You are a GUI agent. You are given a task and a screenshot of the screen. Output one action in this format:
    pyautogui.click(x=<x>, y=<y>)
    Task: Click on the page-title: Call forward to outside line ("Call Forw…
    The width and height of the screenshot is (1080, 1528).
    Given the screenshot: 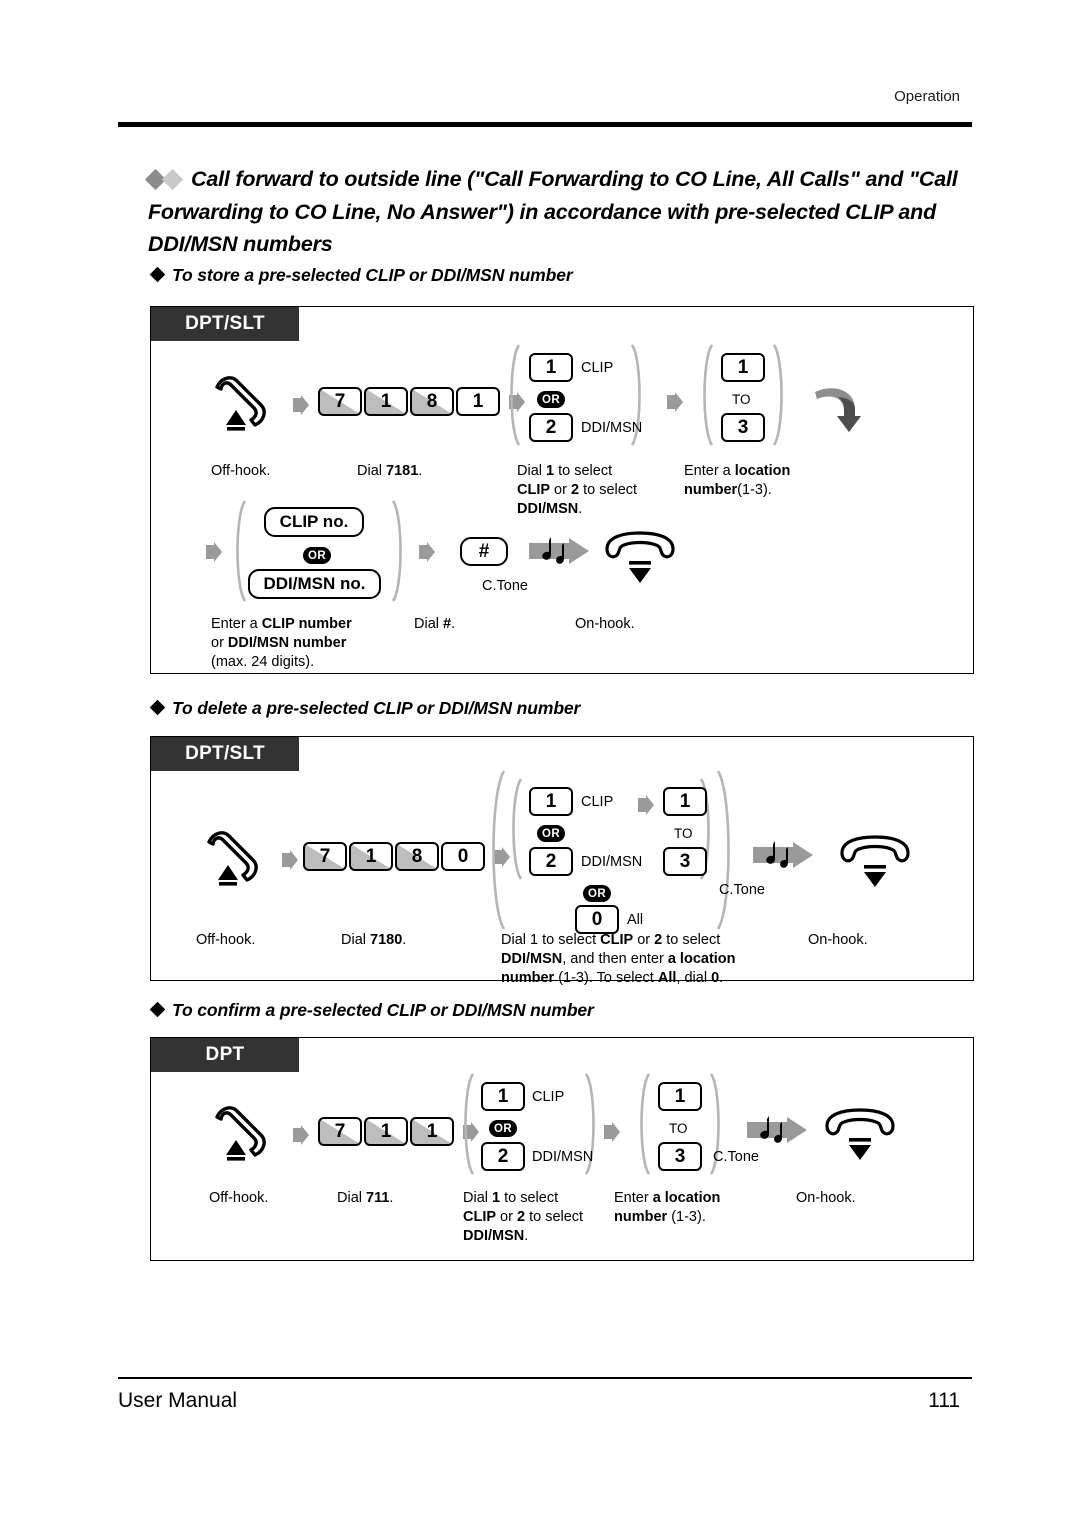 What is the action you would take?
    pyautogui.click(x=566, y=211)
    